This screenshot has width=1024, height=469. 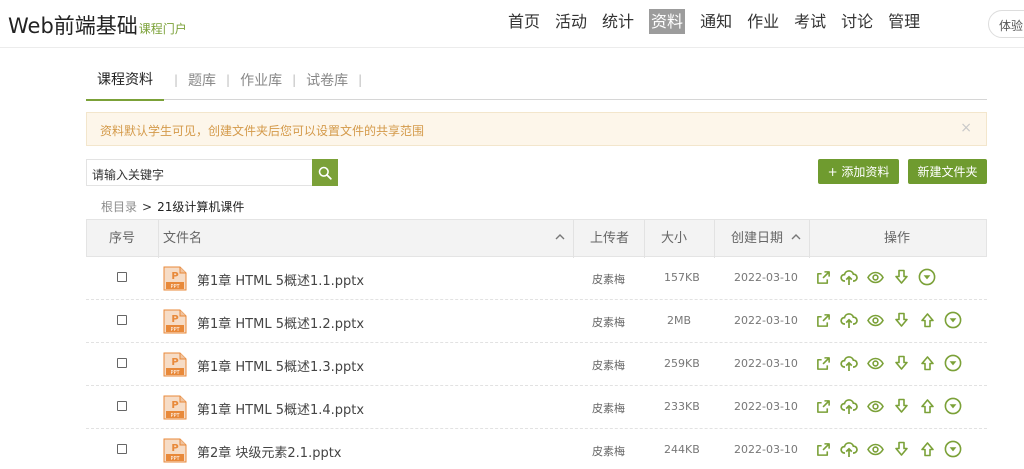 I want to click on tab-item: 试卷库, so click(x=327, y=80).